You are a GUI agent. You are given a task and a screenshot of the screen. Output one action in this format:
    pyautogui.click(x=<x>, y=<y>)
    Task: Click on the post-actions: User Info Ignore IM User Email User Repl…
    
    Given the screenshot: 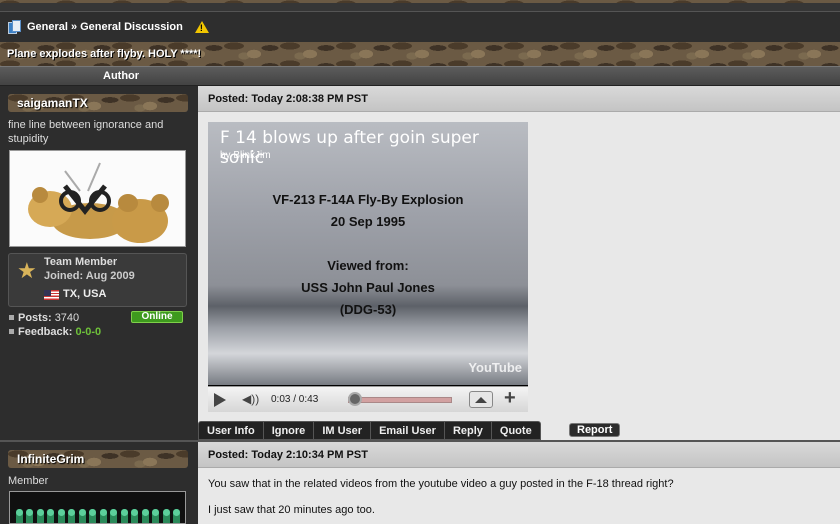 What is the action you would take?
    pyautogui.click(x=519, y=430)
    